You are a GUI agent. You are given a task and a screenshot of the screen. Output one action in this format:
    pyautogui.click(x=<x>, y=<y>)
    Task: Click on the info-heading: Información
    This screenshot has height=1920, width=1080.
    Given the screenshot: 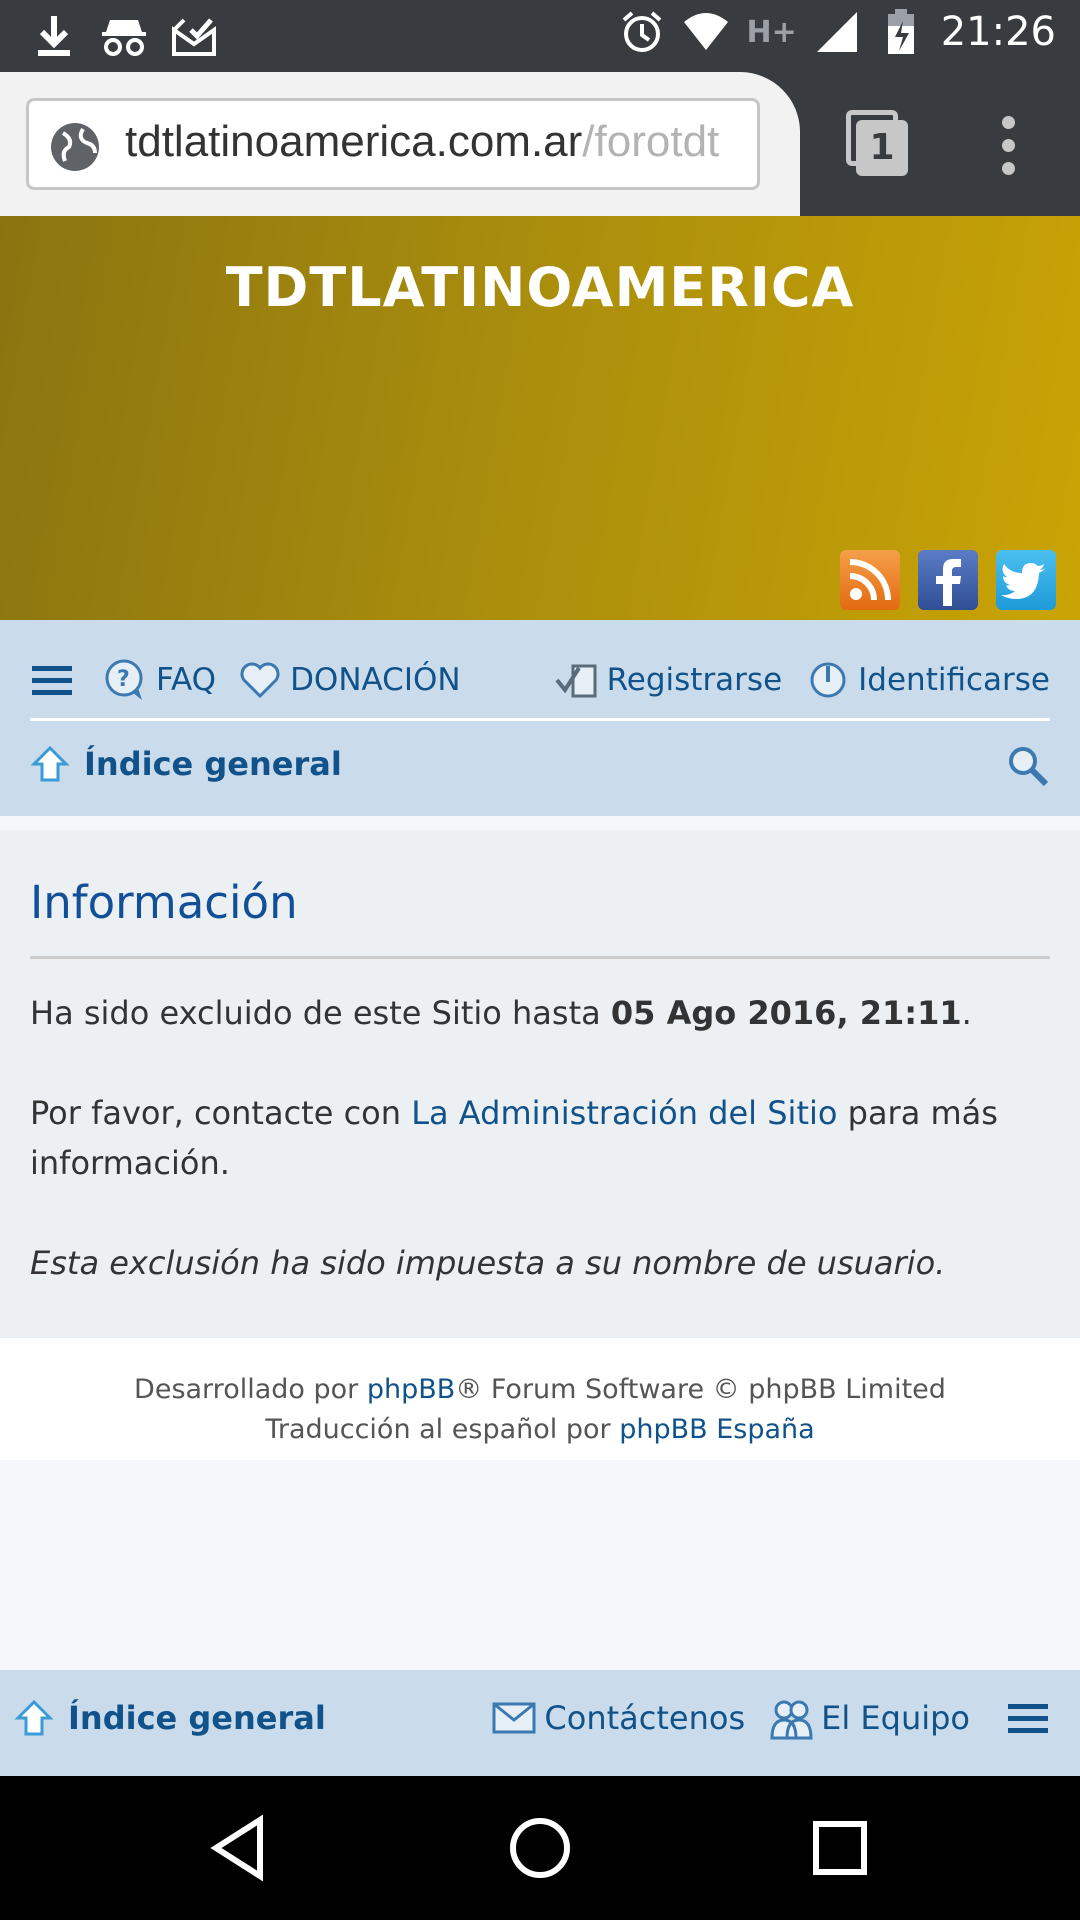 What is the action you would take?
    pyautogui.click(x=164, y=902)
    